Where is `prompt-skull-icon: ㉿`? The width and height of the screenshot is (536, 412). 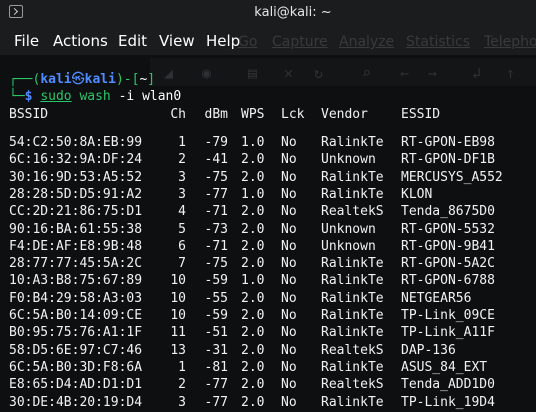 prompt-skull-icon: ㉿ is located at coordinates (78, 79).